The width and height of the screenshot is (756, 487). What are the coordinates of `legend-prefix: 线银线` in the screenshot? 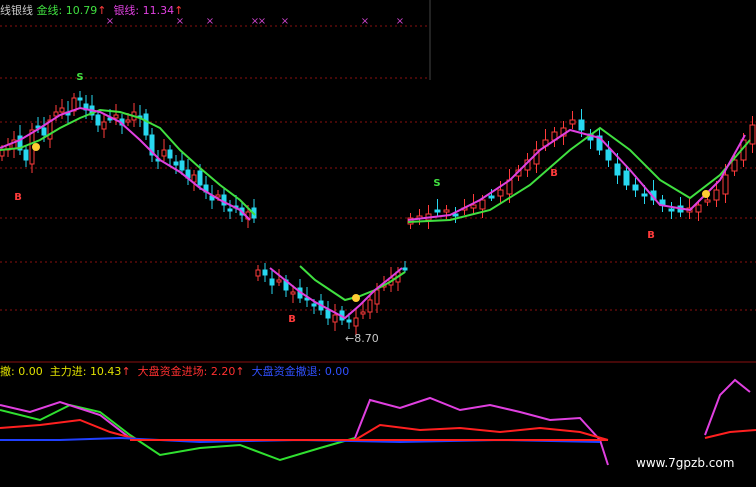 It's located at (16, 10).